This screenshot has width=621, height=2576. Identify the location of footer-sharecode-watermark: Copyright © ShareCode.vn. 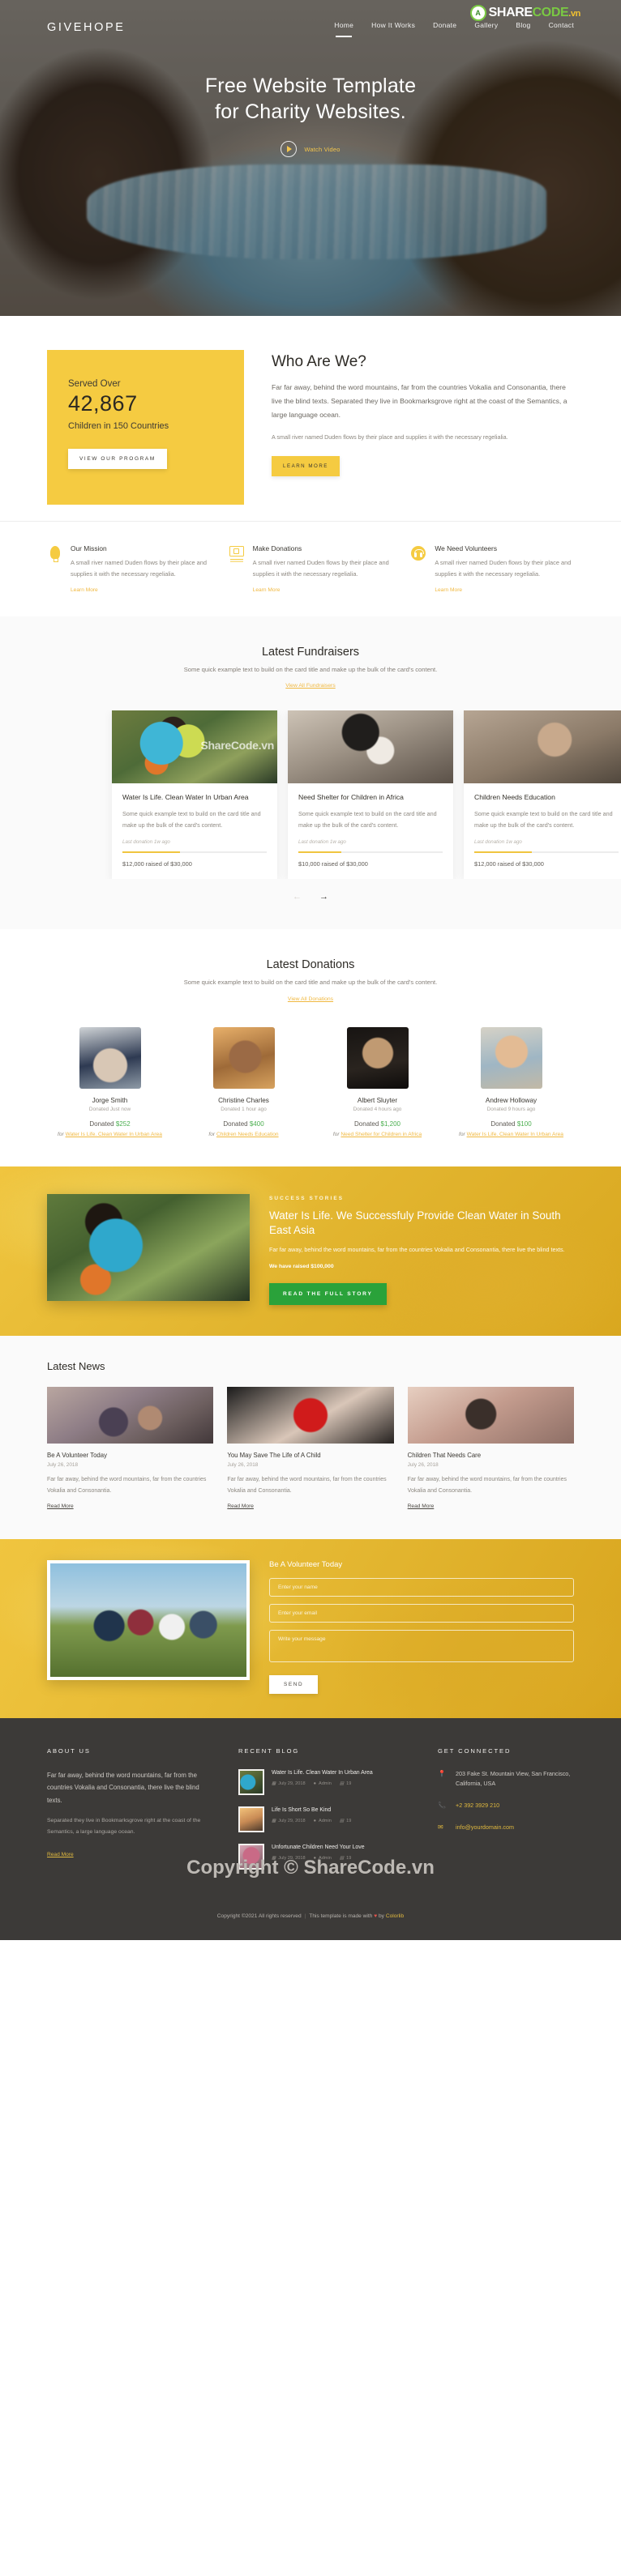
(310, 1868).